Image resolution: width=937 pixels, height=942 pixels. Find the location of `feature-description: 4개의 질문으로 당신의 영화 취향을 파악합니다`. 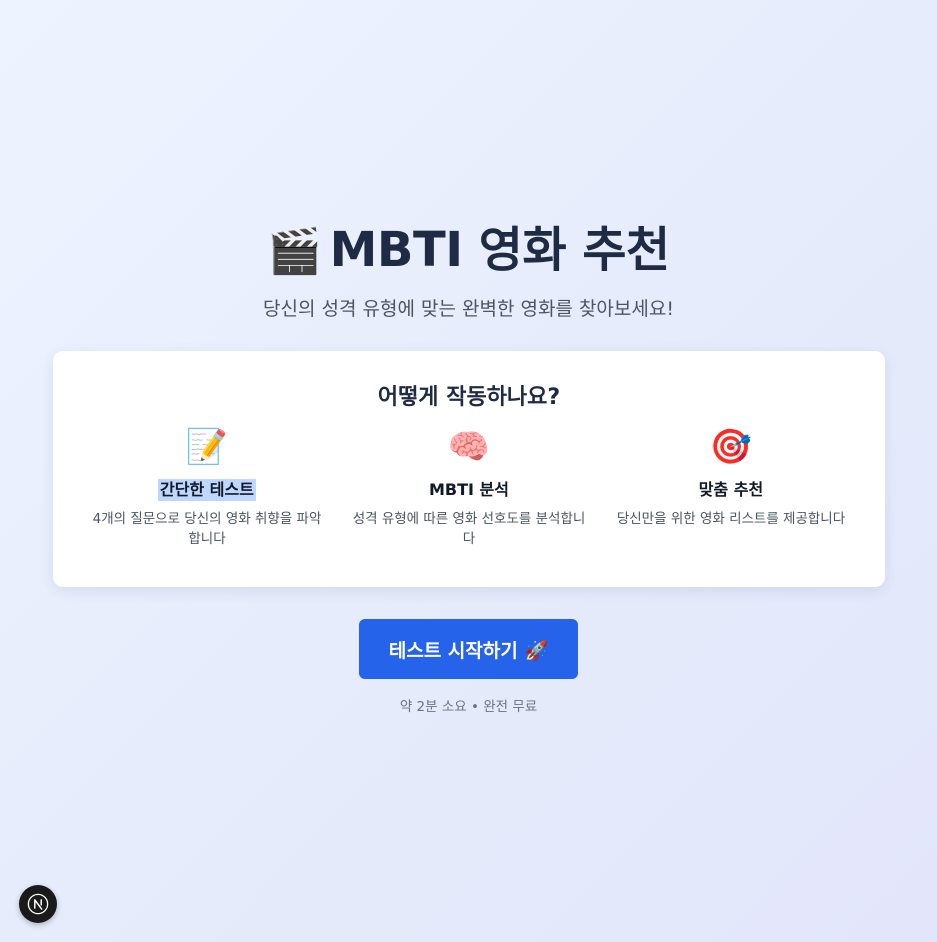

feature-description: 4개의 질문으로 당신의 영화 취향을 파악합니다 is located at coordinates (207, 529).